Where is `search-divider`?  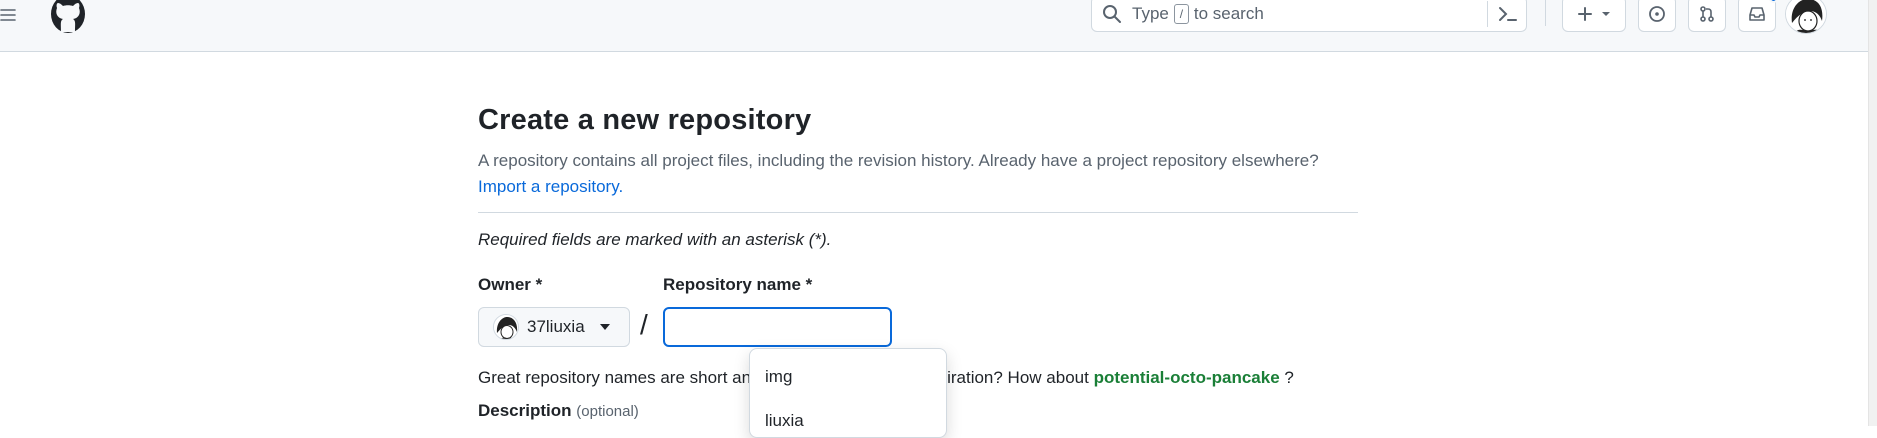
search-divider is located at coordinates (1487, 14).